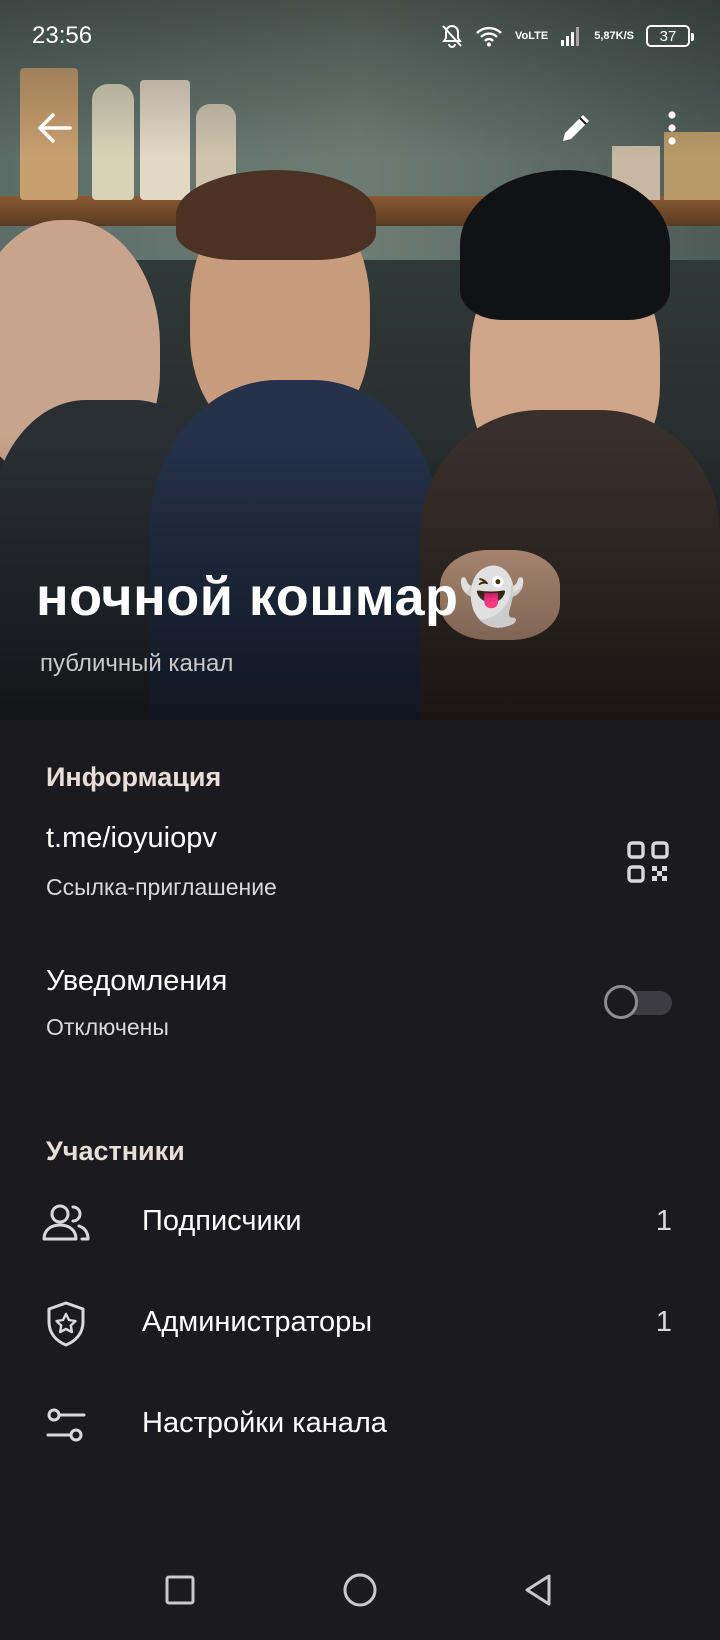 The height and width of the screenshot is (1640, 720). Describe the element at coordinates (264, 1423) in the screenshot. I see `channel-settings-label: Настройки канала` at that location.